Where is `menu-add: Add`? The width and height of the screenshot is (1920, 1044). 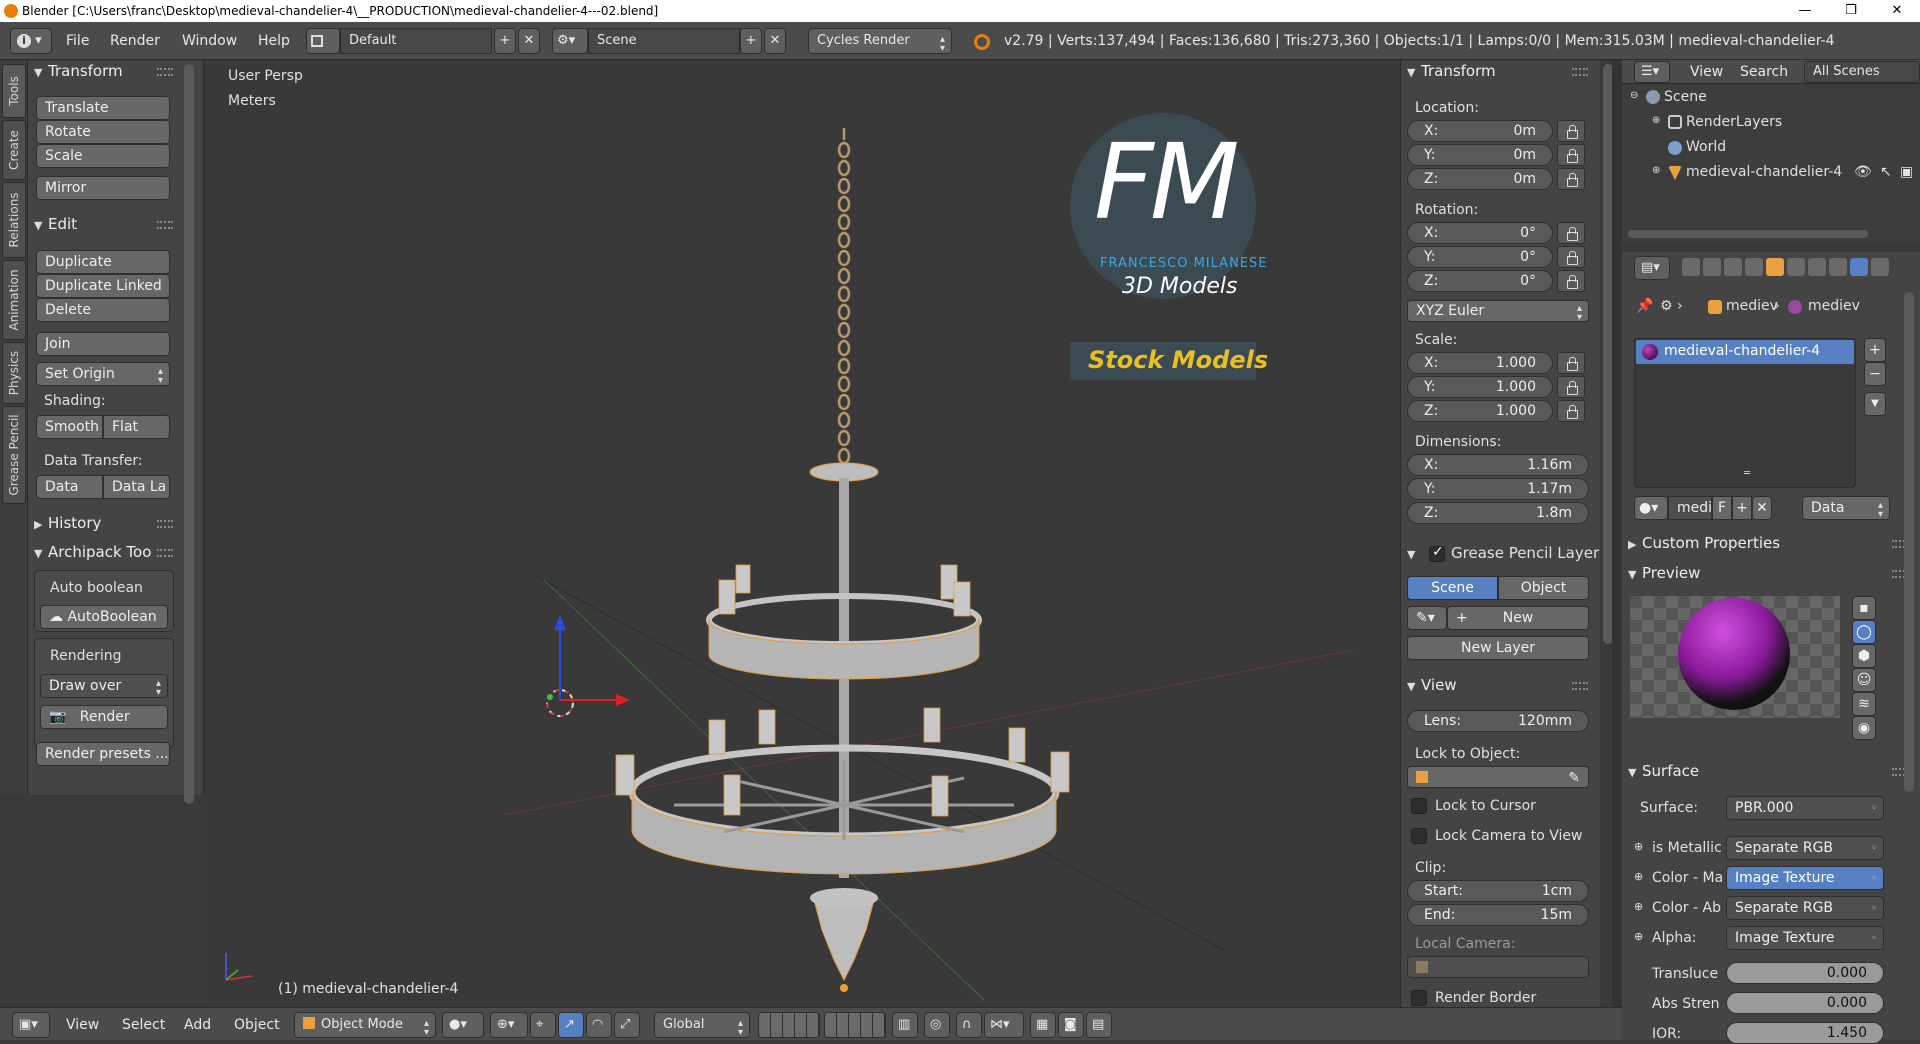
menu-add: Add is located at coordinates (197, 1025).